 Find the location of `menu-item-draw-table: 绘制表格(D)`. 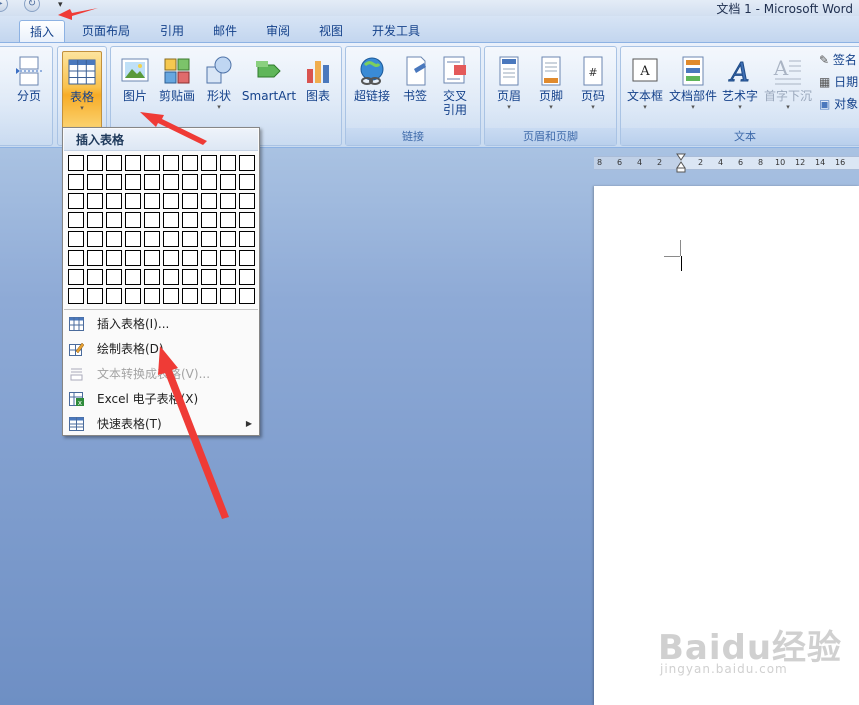

menu-item-draw-table: 绘制表格(D) is located at coordinates (161, 349).